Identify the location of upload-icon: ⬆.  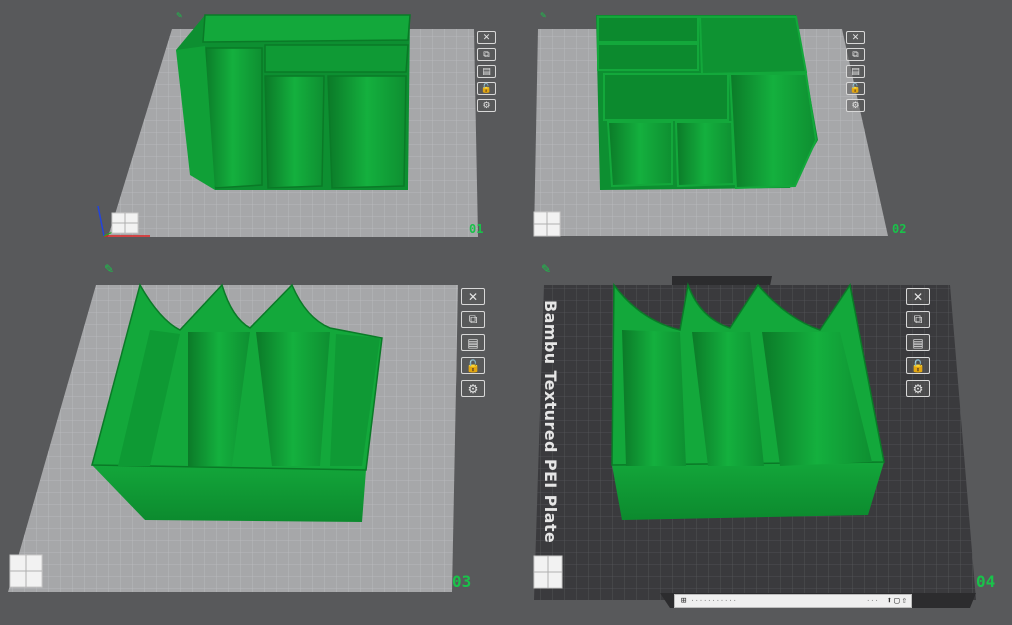
(889, 601).